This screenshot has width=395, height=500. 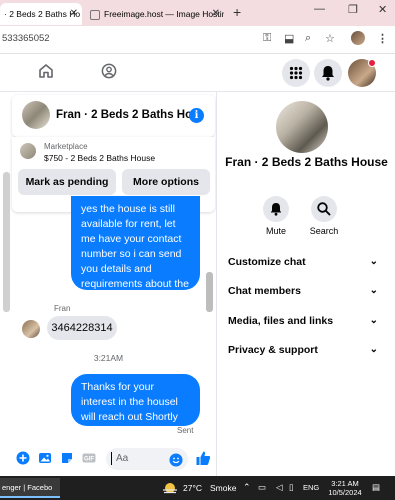 I want to click on section-label: Privacy & support, so click(x=273, y=350).